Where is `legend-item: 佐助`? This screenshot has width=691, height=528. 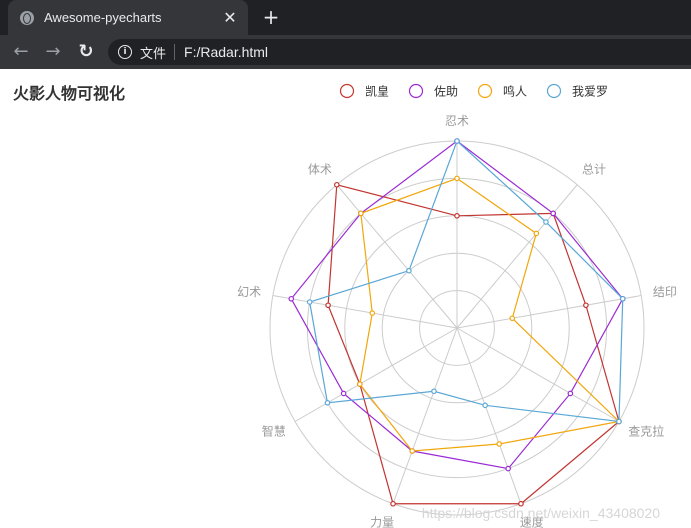
legend-item: 佐助 is located at coordinates (433, 91).